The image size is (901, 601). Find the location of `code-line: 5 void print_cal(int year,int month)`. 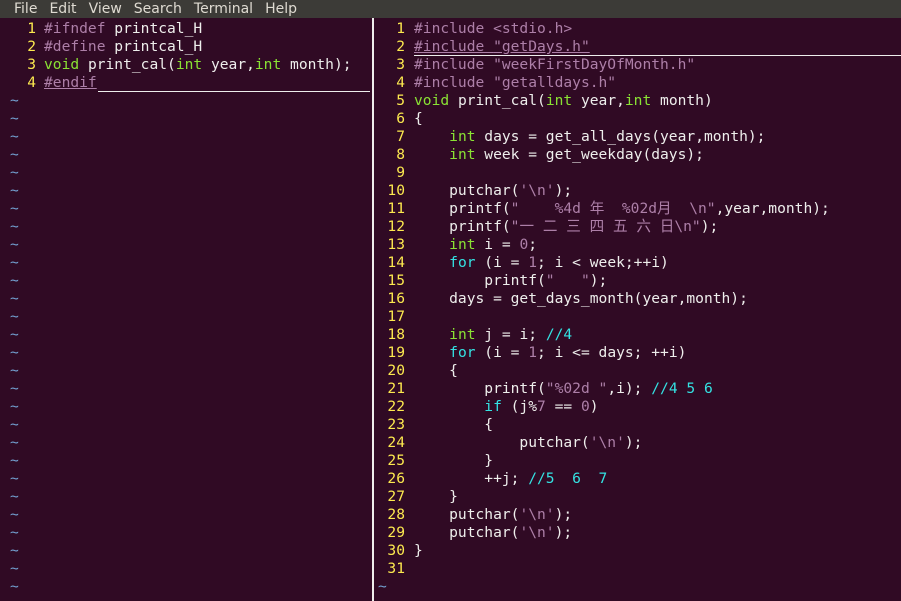

code-line: 5 void print_cal(int year,int month) is located at coordinates (639, 101).